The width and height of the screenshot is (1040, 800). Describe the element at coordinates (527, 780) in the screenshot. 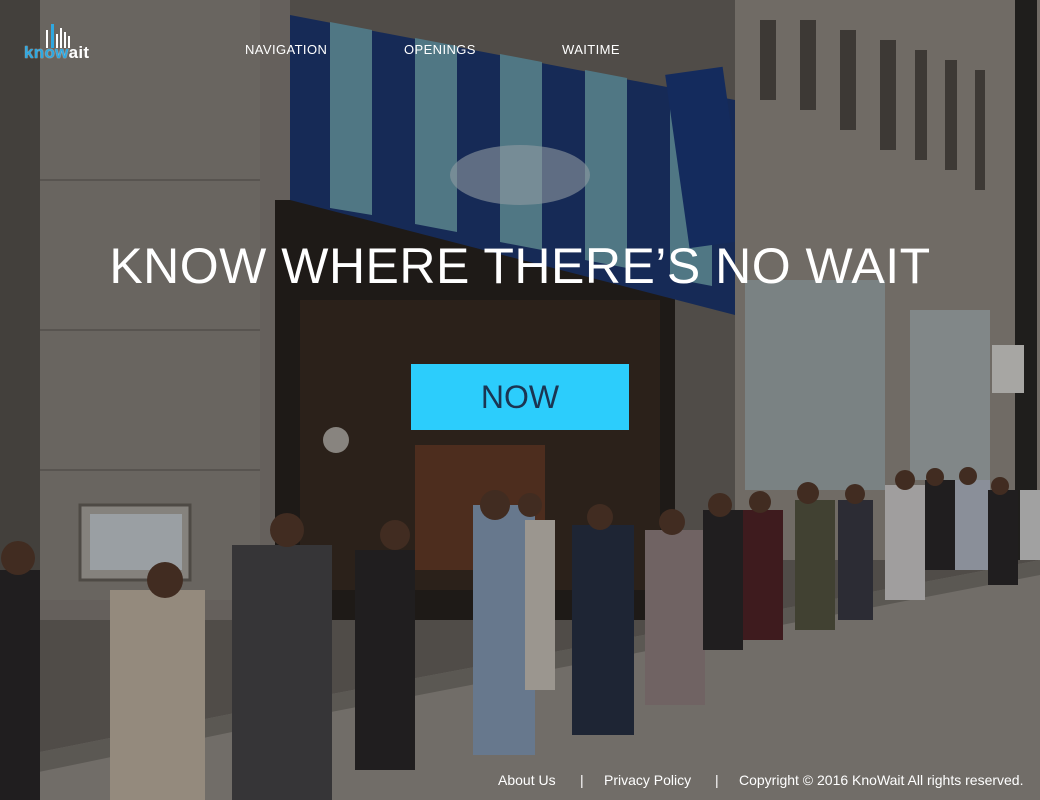

I see `about-us-link: About Us` at that location.